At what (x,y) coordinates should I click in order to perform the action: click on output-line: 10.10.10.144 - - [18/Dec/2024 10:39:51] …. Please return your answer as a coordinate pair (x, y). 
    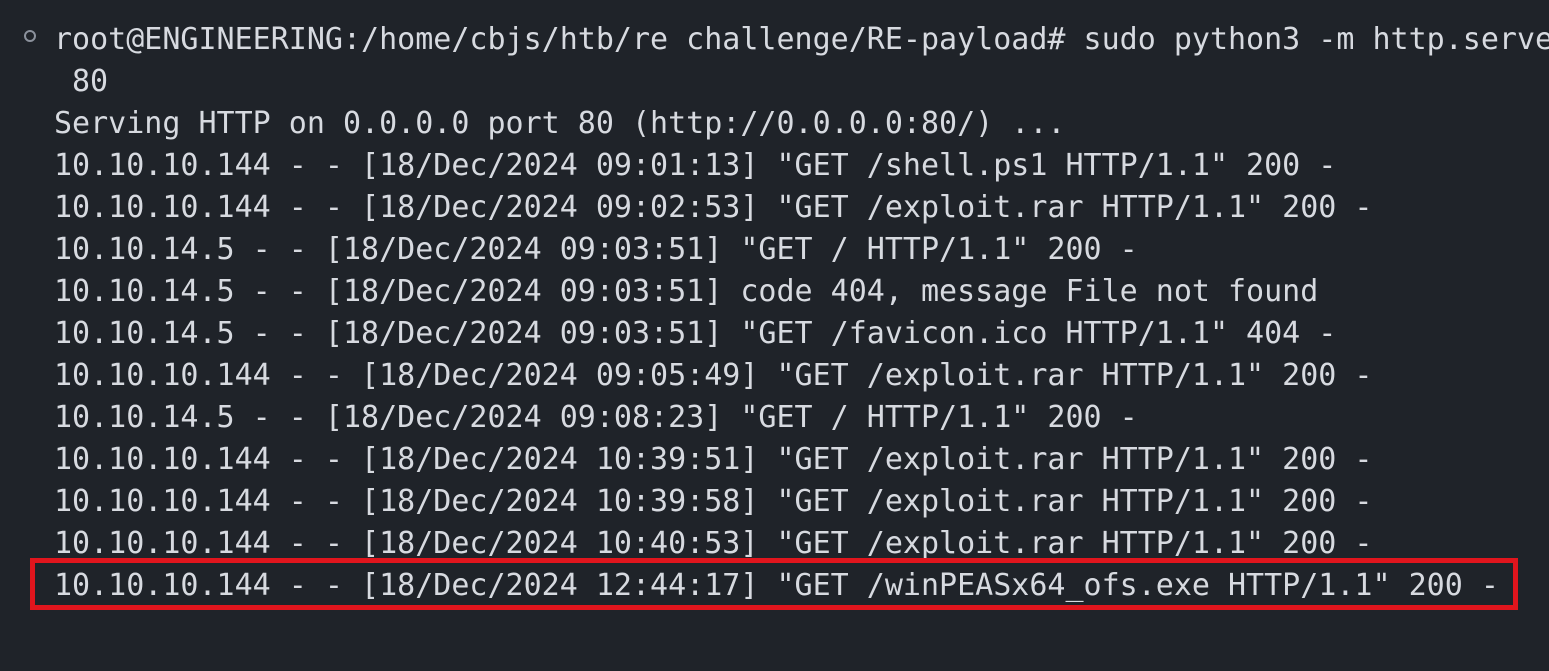
    Looking at the image, I should click on (713, 459).